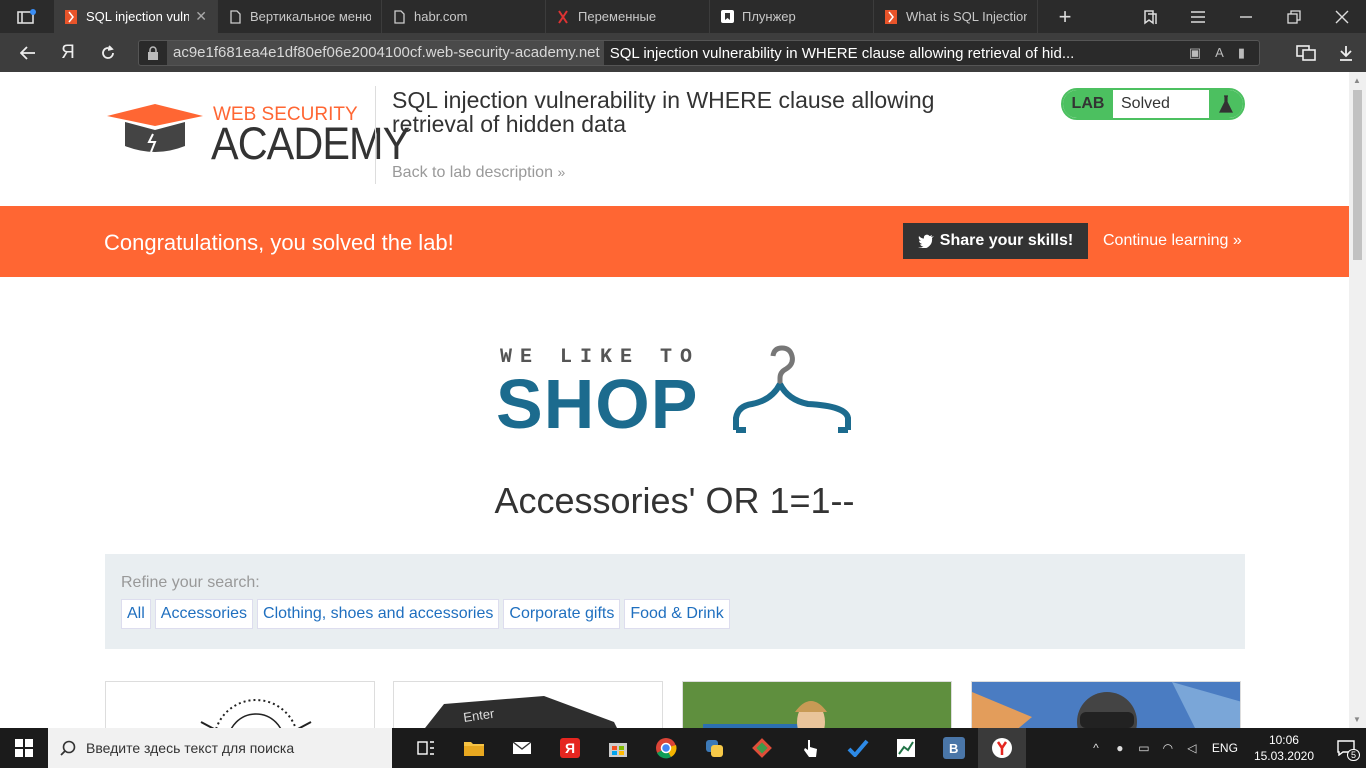 This screenshot has width=1366, height=768. I want to click on vk-button: B, so click(954, 748).